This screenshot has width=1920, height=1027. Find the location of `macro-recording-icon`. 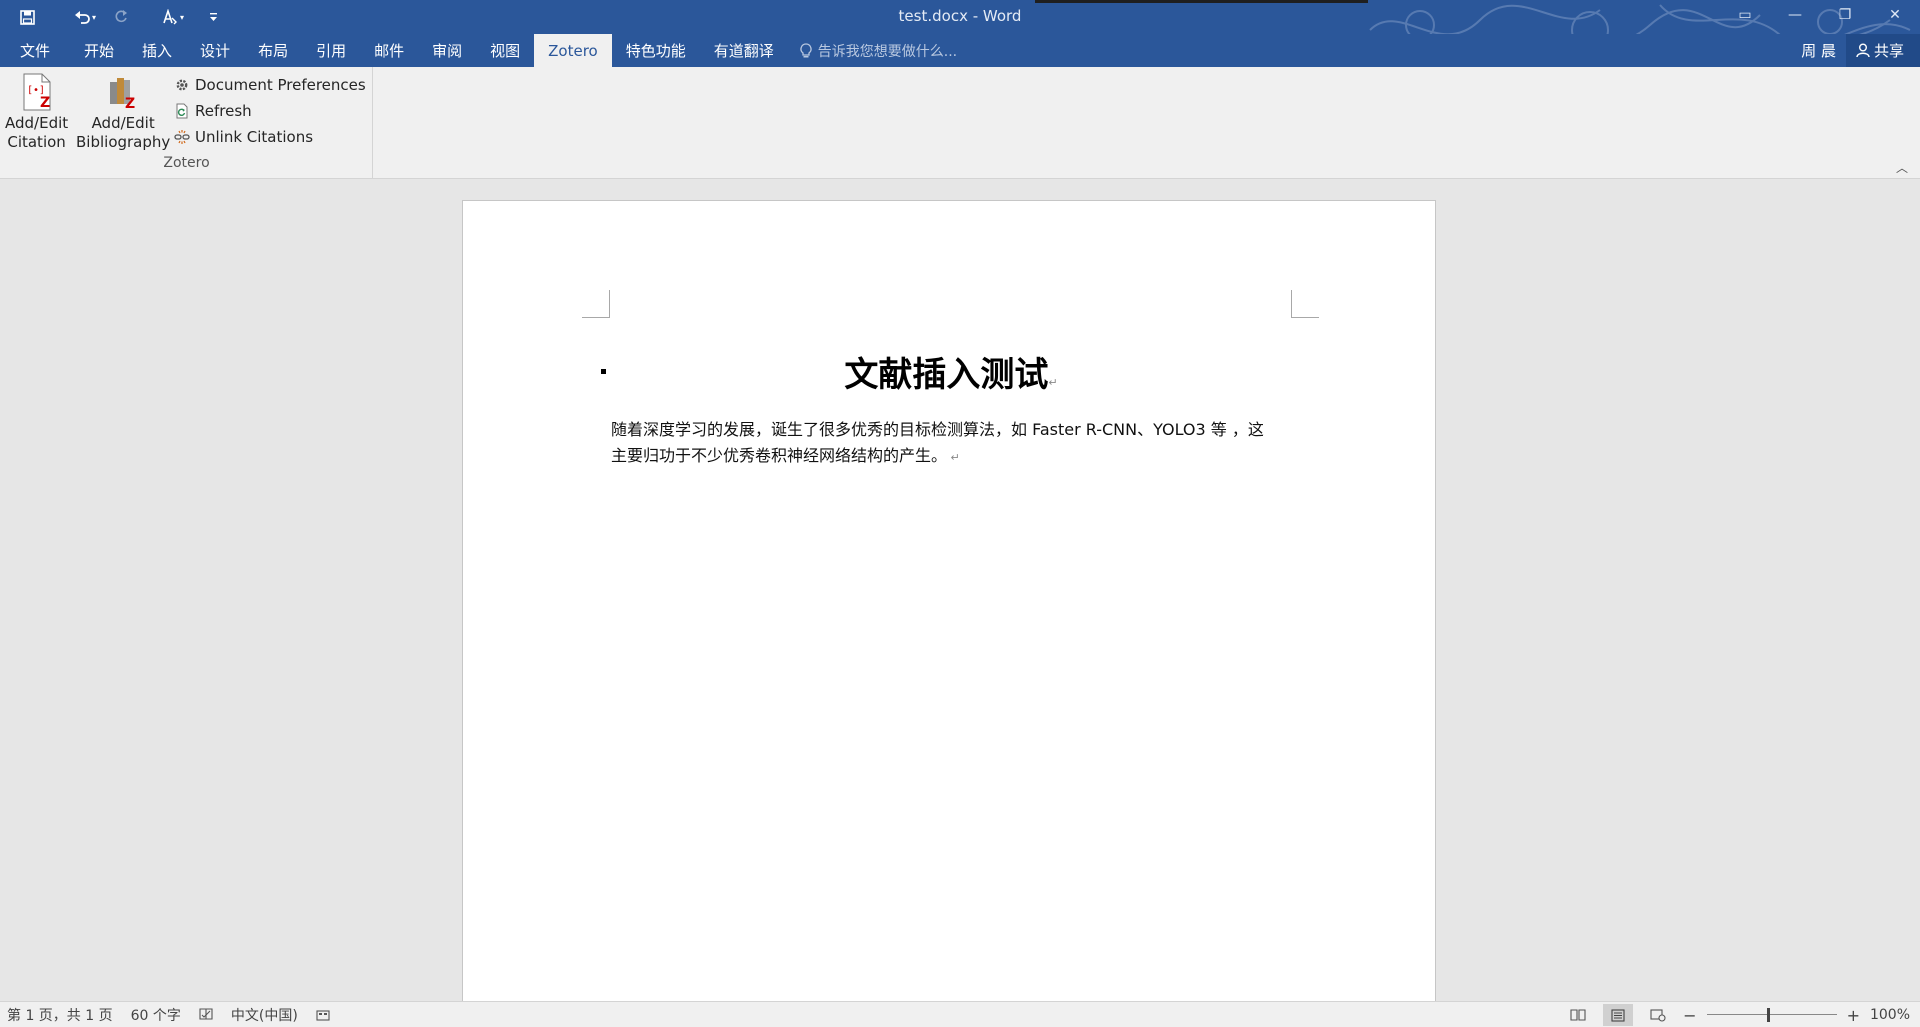

macro-recording-icon is located at coordinates (323, 1015).